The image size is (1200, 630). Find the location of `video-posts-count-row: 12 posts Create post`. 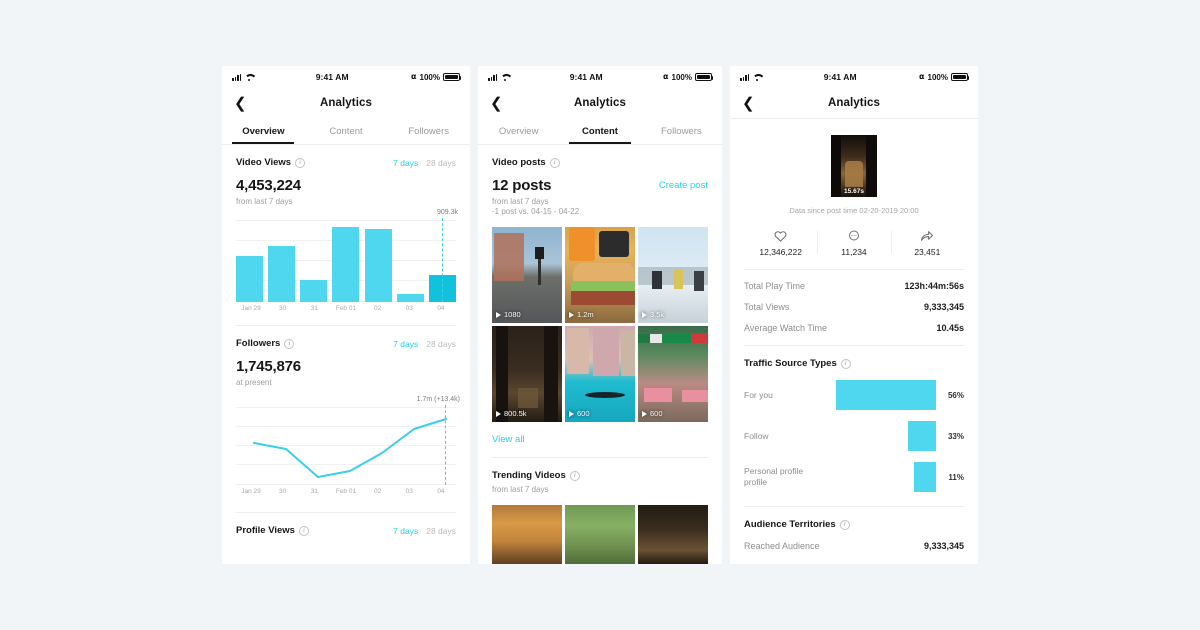

video-posts-count-row: 12 posts Create post is located at coordinates (600, 185).